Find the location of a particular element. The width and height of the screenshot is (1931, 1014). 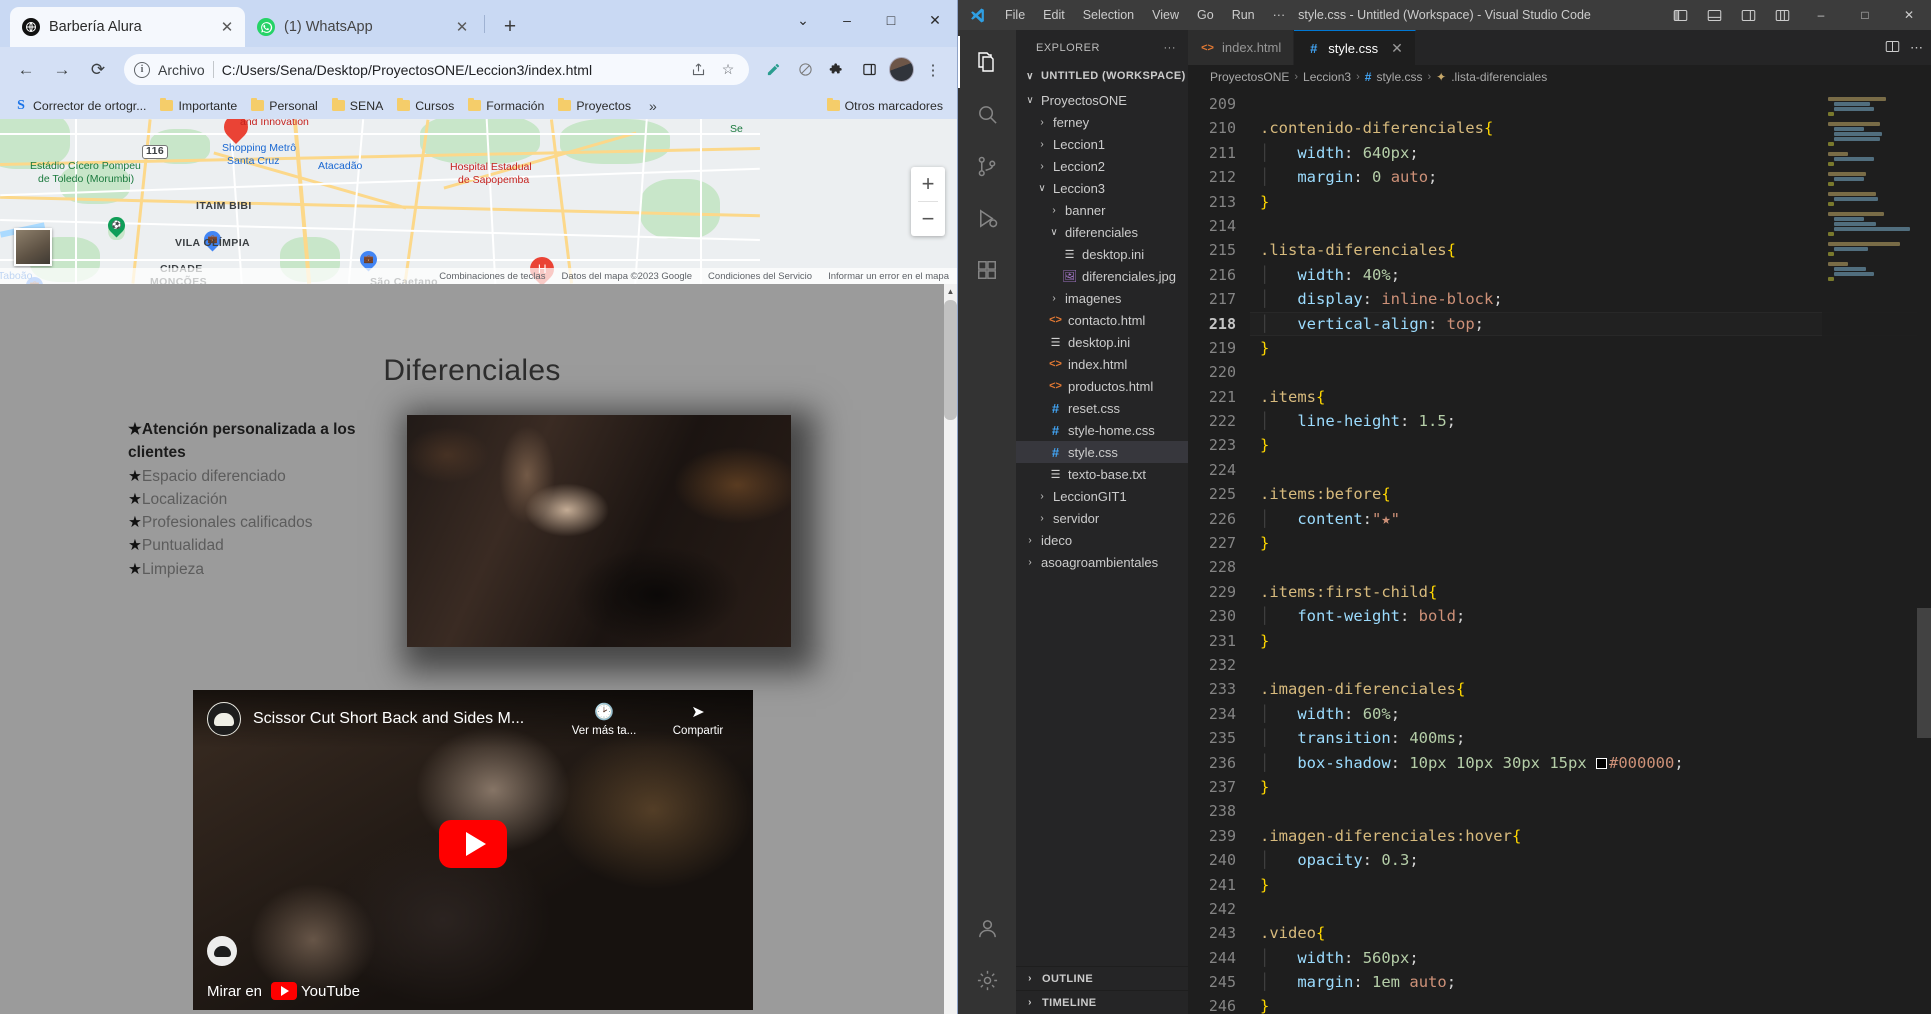

bookmarks-overflow-icon: » is located at coordinates (653, 106).